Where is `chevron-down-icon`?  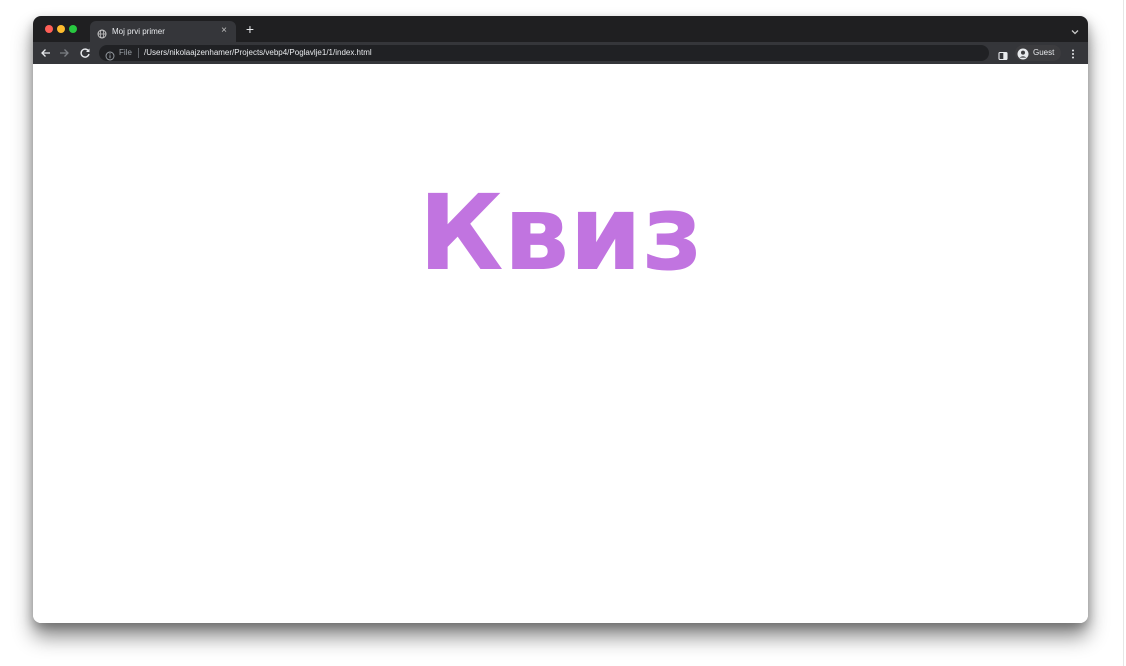 chevron-down-icon is located at coordinates (1075, 29).